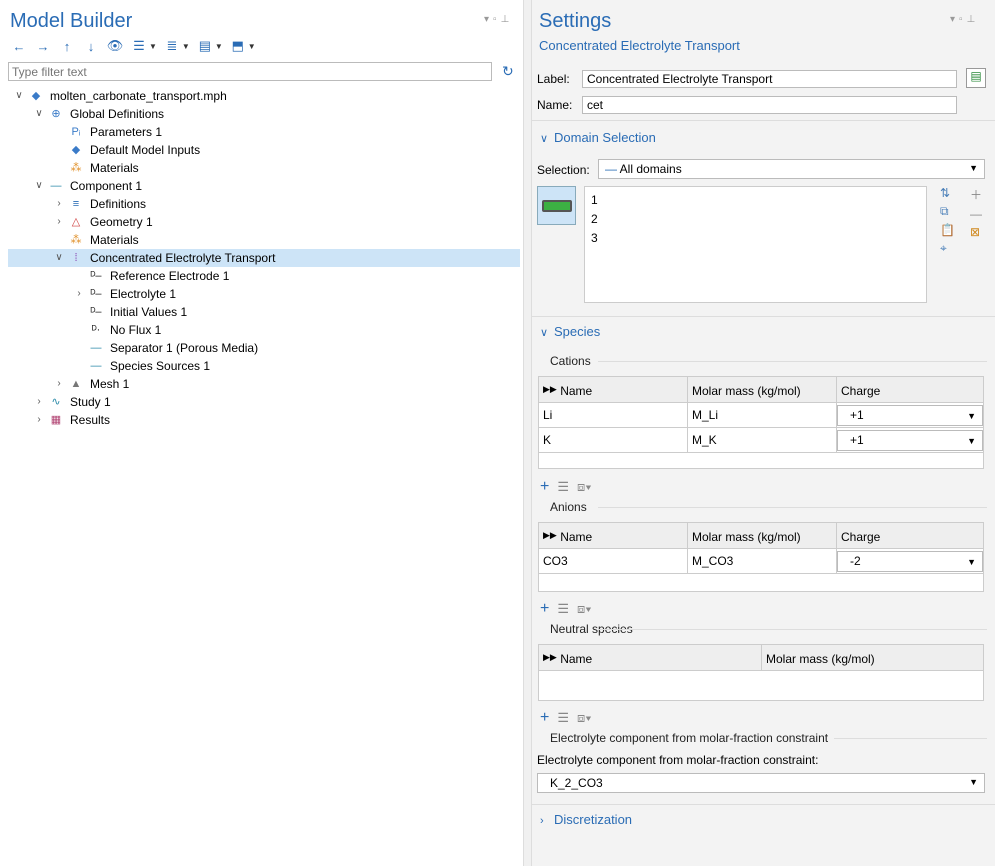 The image size is (995, 866). Describe the element at coordinates (91, 46) in the screenshot. I see `move-down-icon: ↓` at that location.